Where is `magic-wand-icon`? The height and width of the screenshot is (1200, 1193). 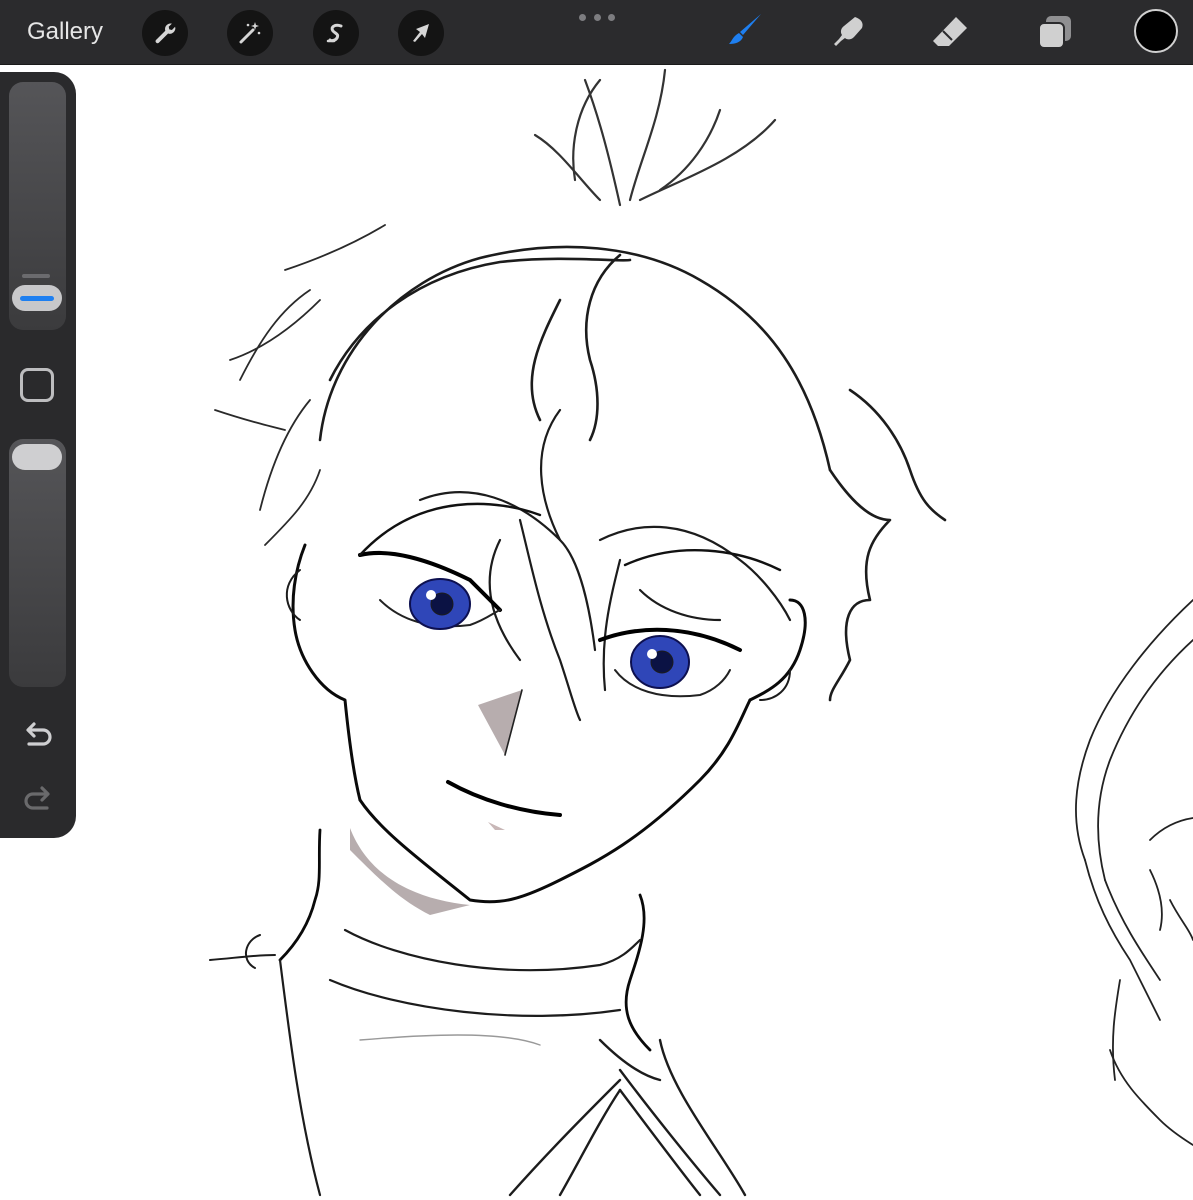 magic-wand-icon is located at coordinates (250, 33).